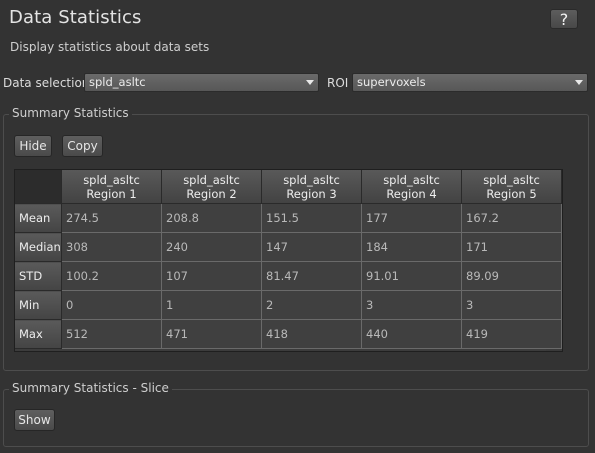  Describe the element at coordinates (38, 305) in the screenshot. I see `row-header: Min` at that location.